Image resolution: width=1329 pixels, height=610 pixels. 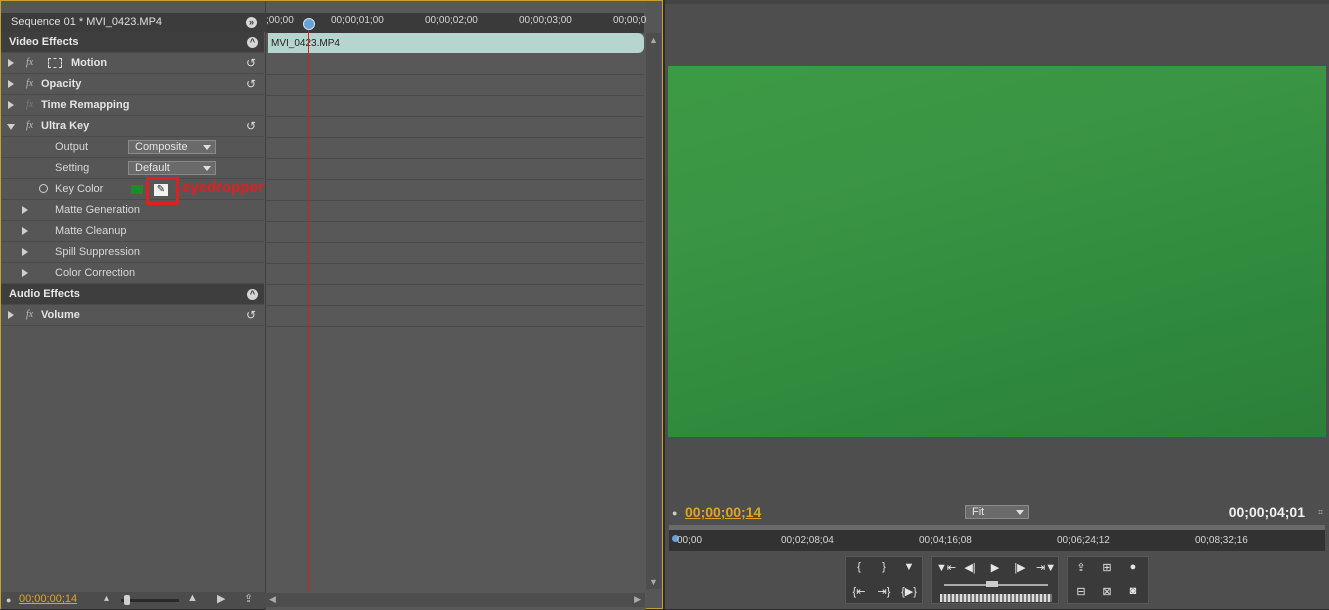 What do you see at coordinates (1133, 591) in the screenshot?
I see `camera-icon: ◙` at bounding box center [1133, 591].